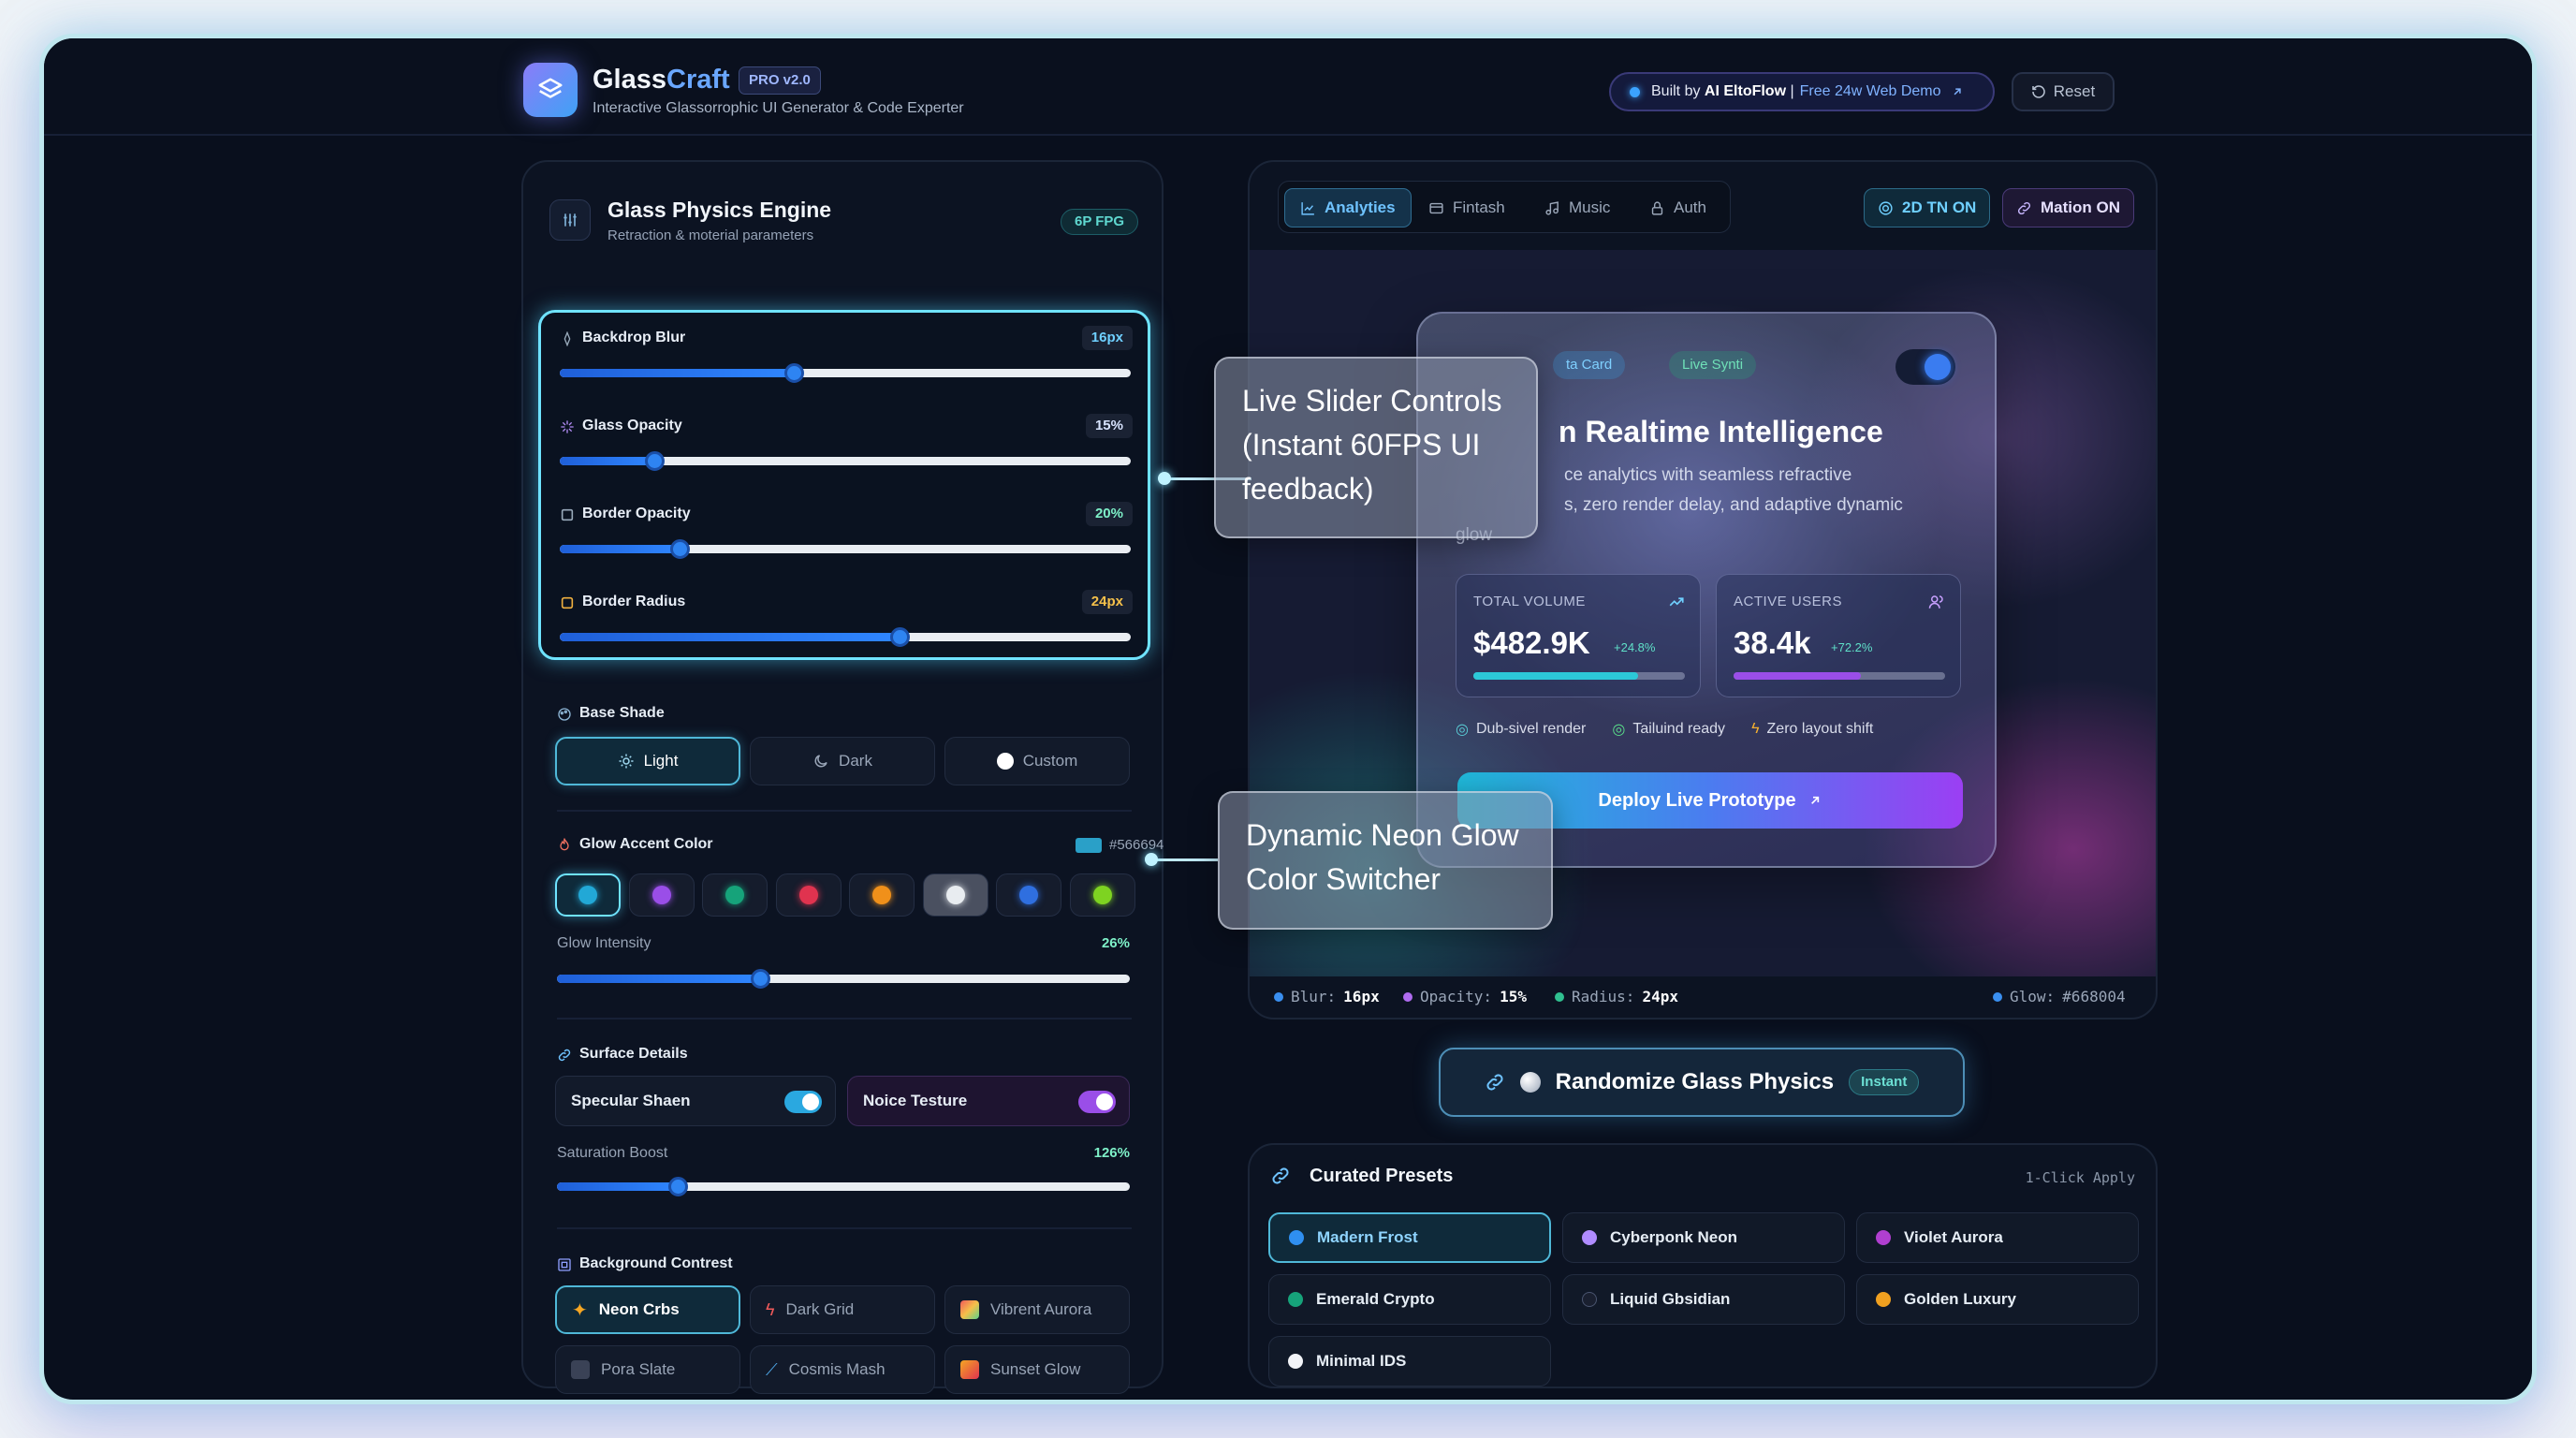 This screenshot has height=1438, width=2576. I want to click on bg-sunset-glow: Sunset Glow, so click(1037, 1369).